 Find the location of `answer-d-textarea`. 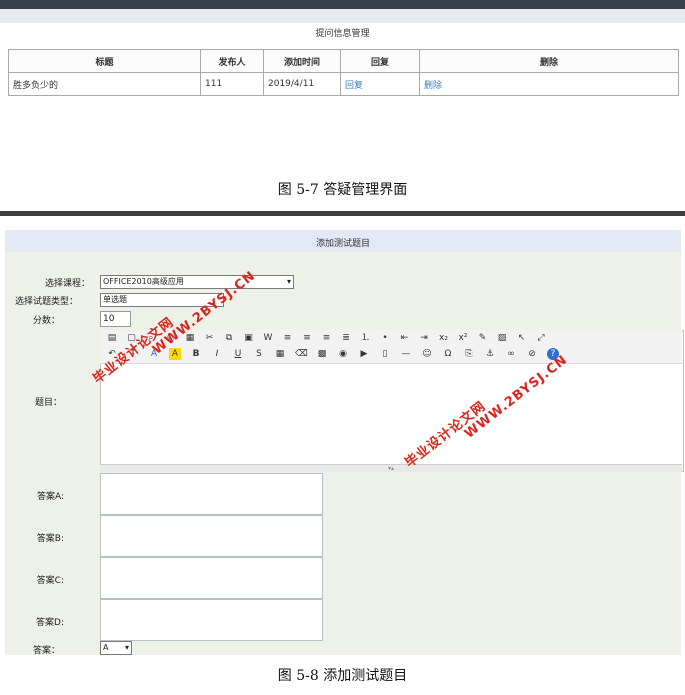

answer-d-textarea is located at coordinates (211, 620).